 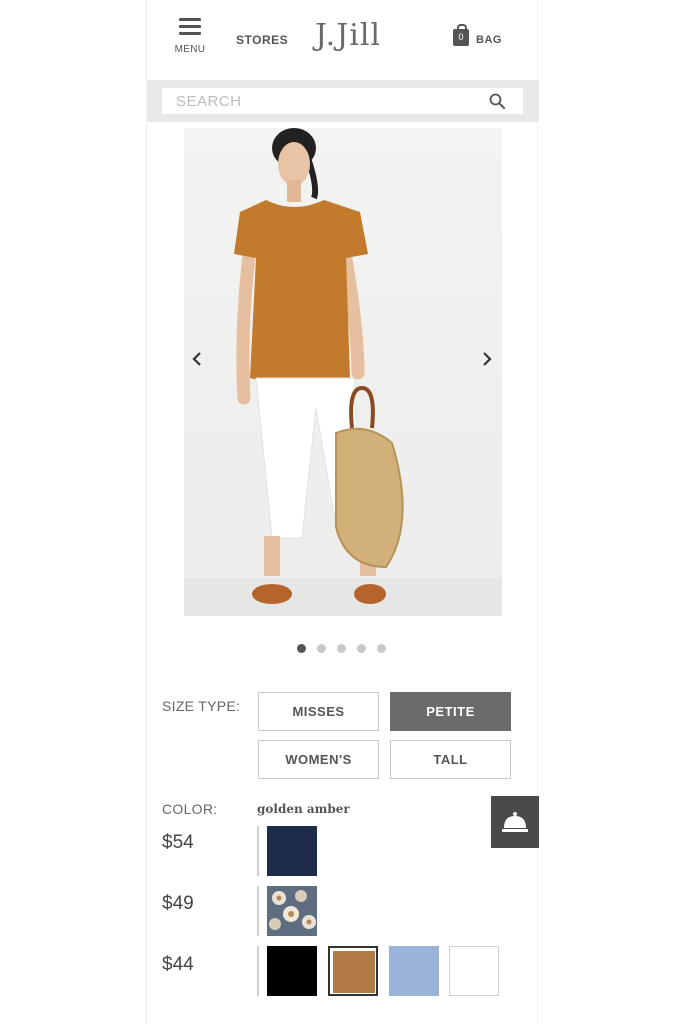 I want to click on size-option-petite: PETITE, so click(x=450, y=711).